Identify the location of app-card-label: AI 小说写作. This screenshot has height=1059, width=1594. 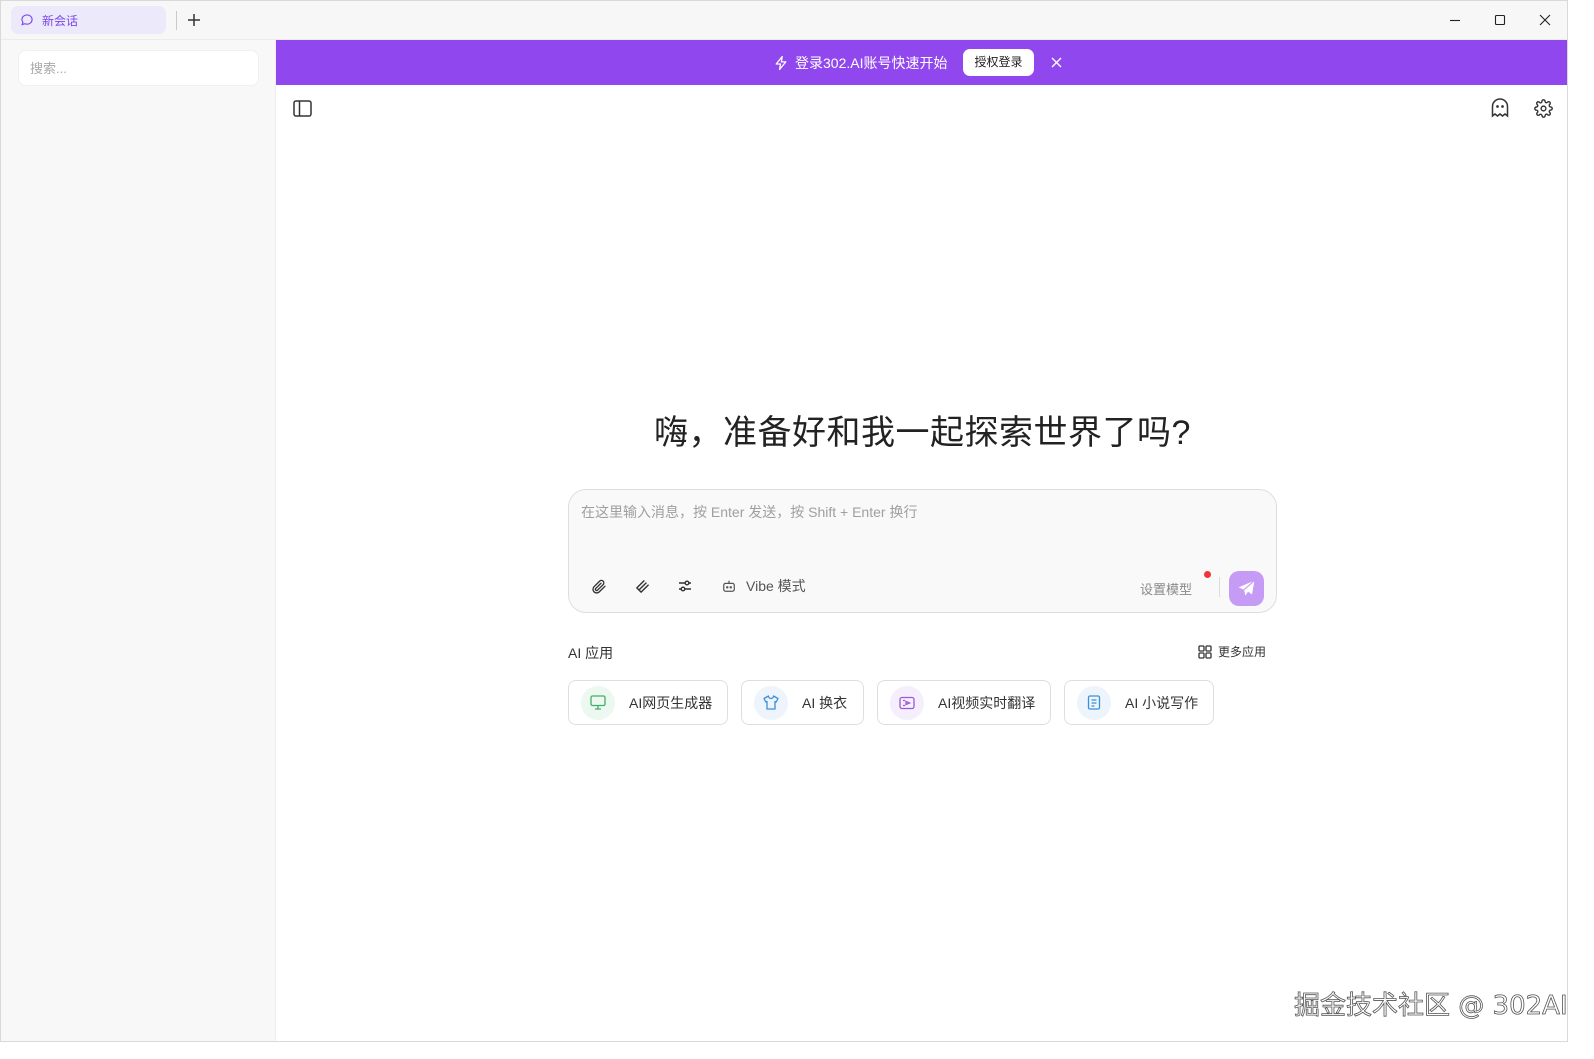
(1162, 702).